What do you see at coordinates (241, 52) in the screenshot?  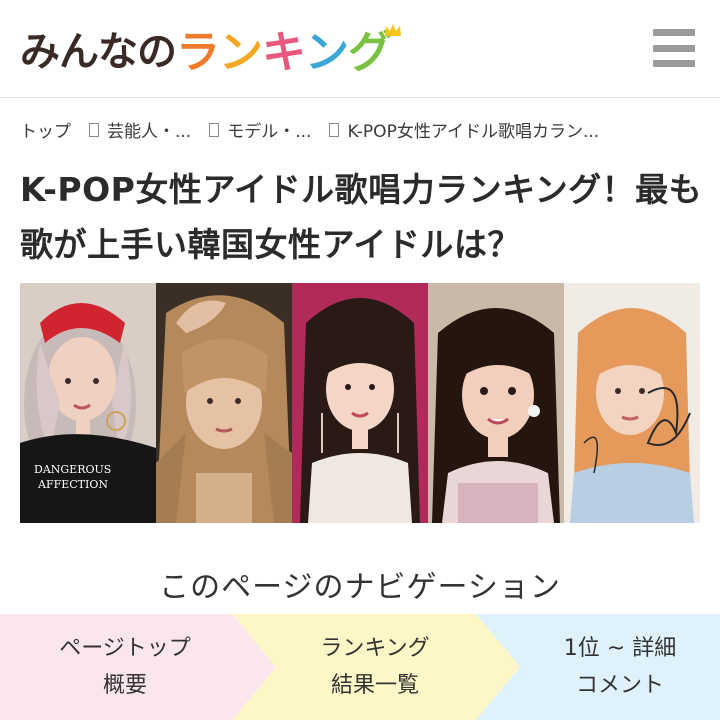 I see `logo-char-2: ン` at bounding box center [241, 52].